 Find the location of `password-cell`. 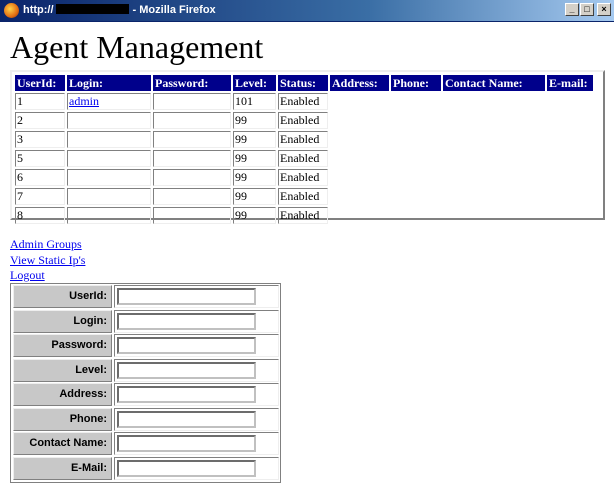

password-cell is located at coordinates (196, 345).